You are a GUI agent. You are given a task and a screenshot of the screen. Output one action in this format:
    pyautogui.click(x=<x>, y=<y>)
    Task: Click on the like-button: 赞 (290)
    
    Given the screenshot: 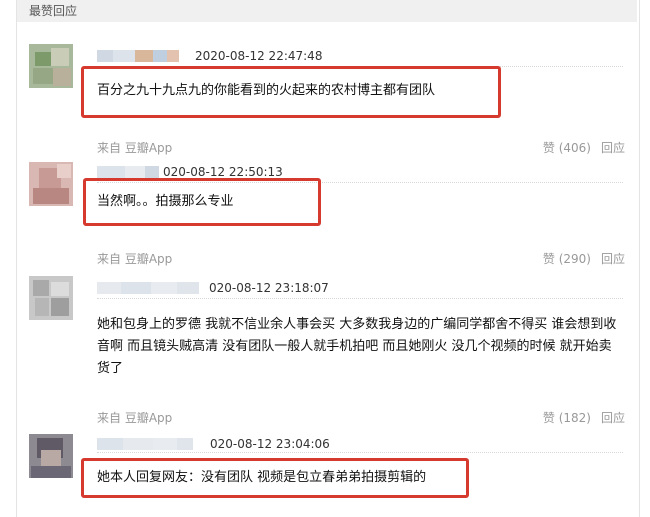 What is the action you would take?
    pyautogui.click(x=567, y=259)
    